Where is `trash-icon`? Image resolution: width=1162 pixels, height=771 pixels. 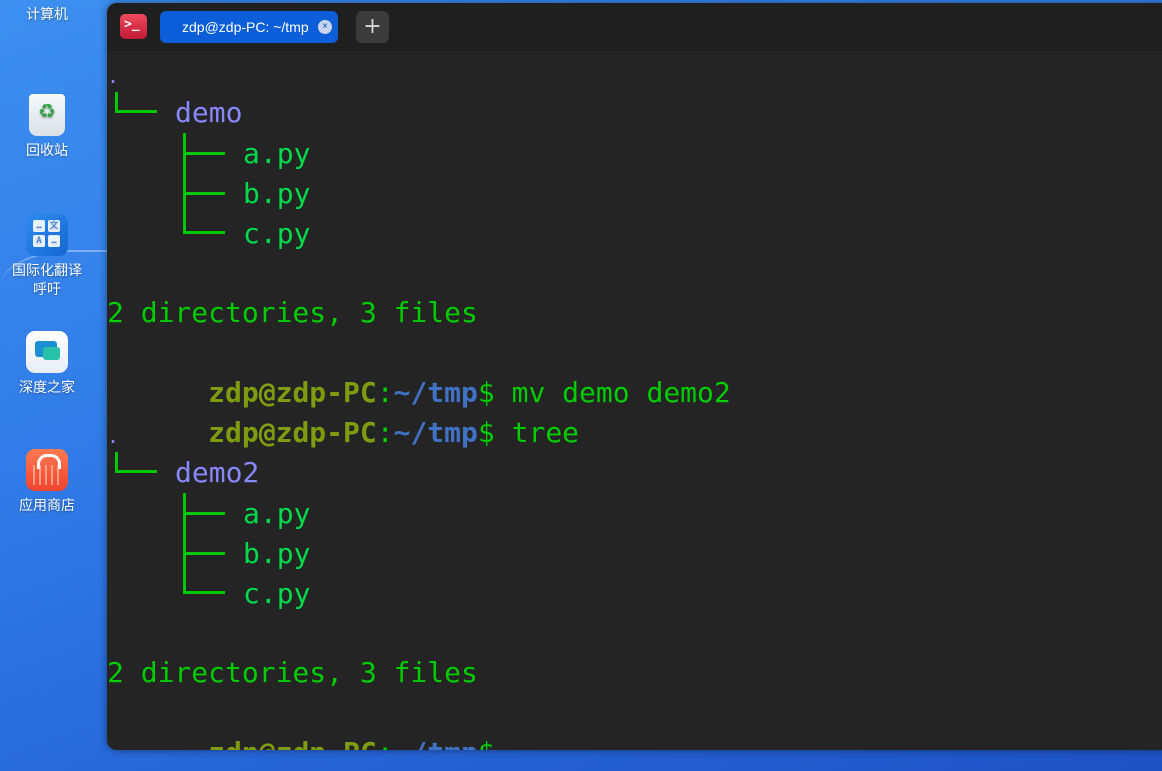
trash-icon is located at coordinates (47, 115).